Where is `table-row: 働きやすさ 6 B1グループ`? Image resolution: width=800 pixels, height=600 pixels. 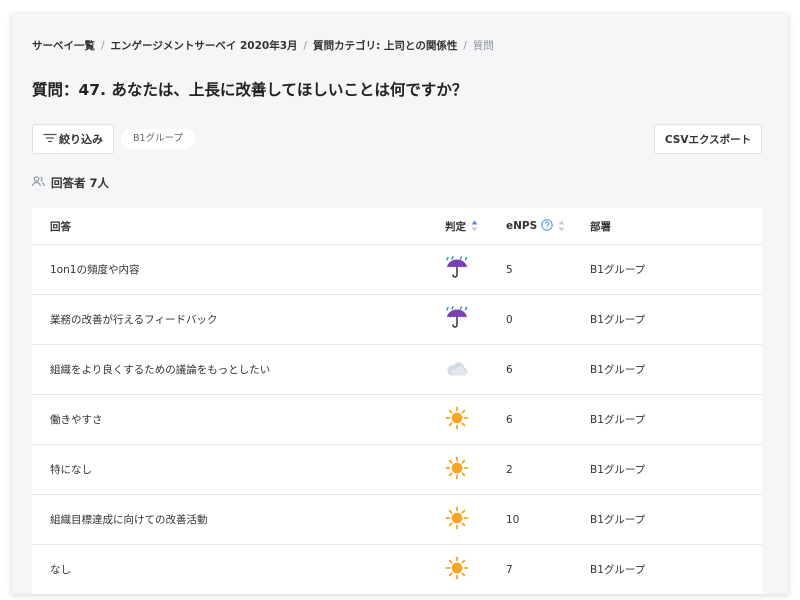 table-row: 働きやすさ 6 B1グループ is located at coordinates (397, 420).